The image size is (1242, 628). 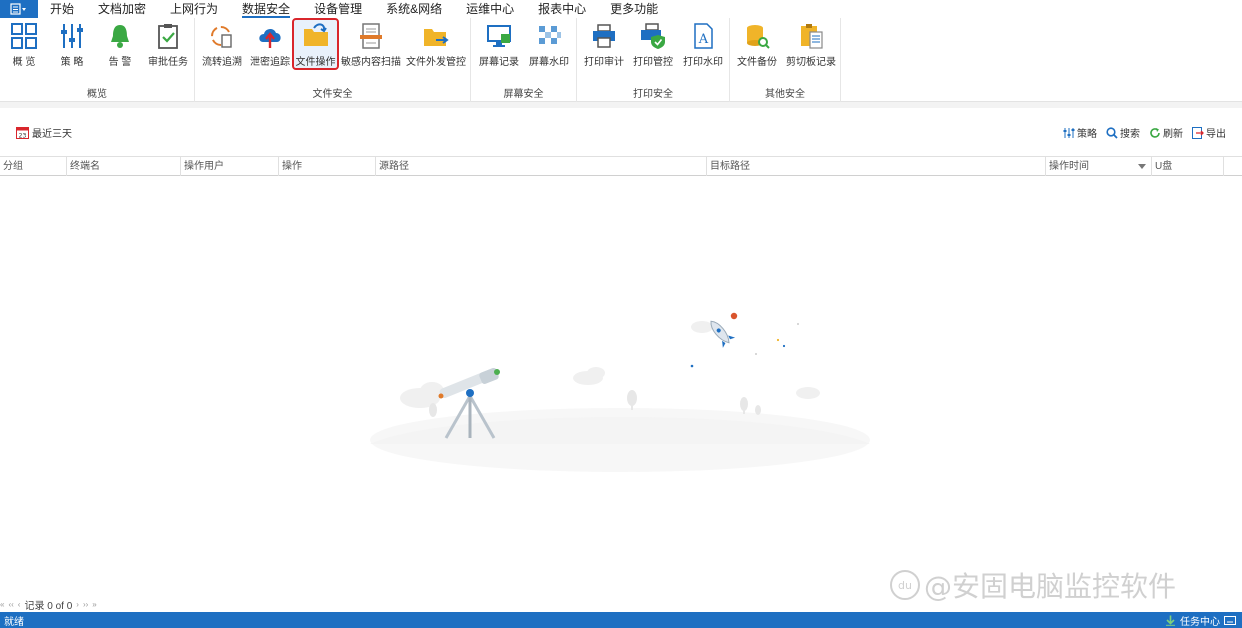 I want to click on clipboard-icon, so click(x=811, y=36).